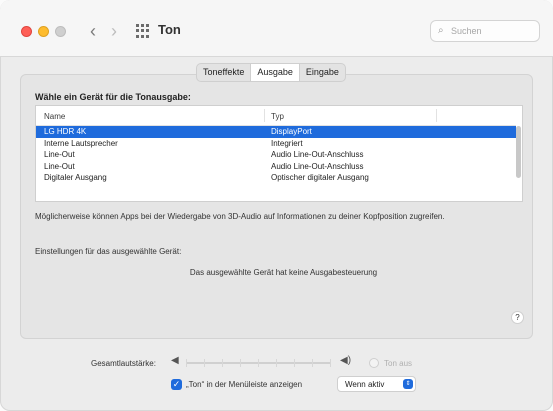 Image resolution: width=553 pixels, height=411 pixels. I want to click on mute-label: Ton aus, so click(398, 363).